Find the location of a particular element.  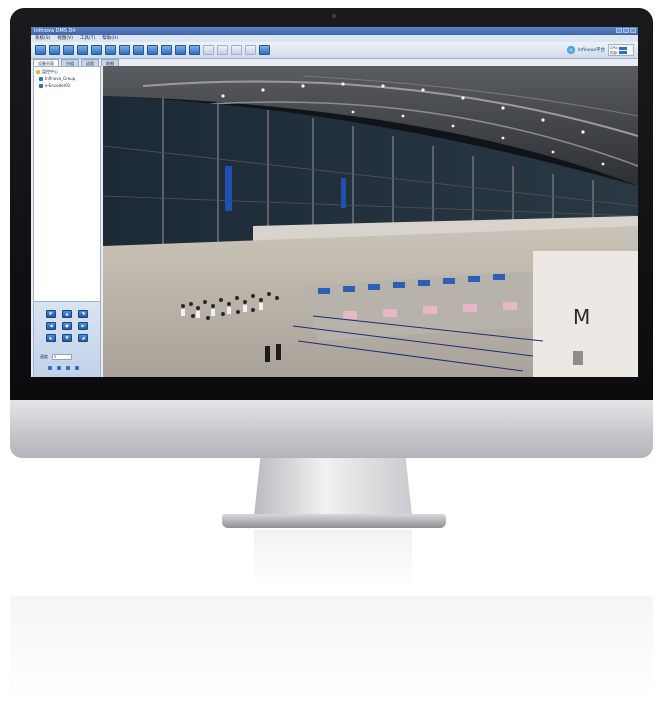

tree-item-root: 监控中心 is located at coordinates (47, 72).